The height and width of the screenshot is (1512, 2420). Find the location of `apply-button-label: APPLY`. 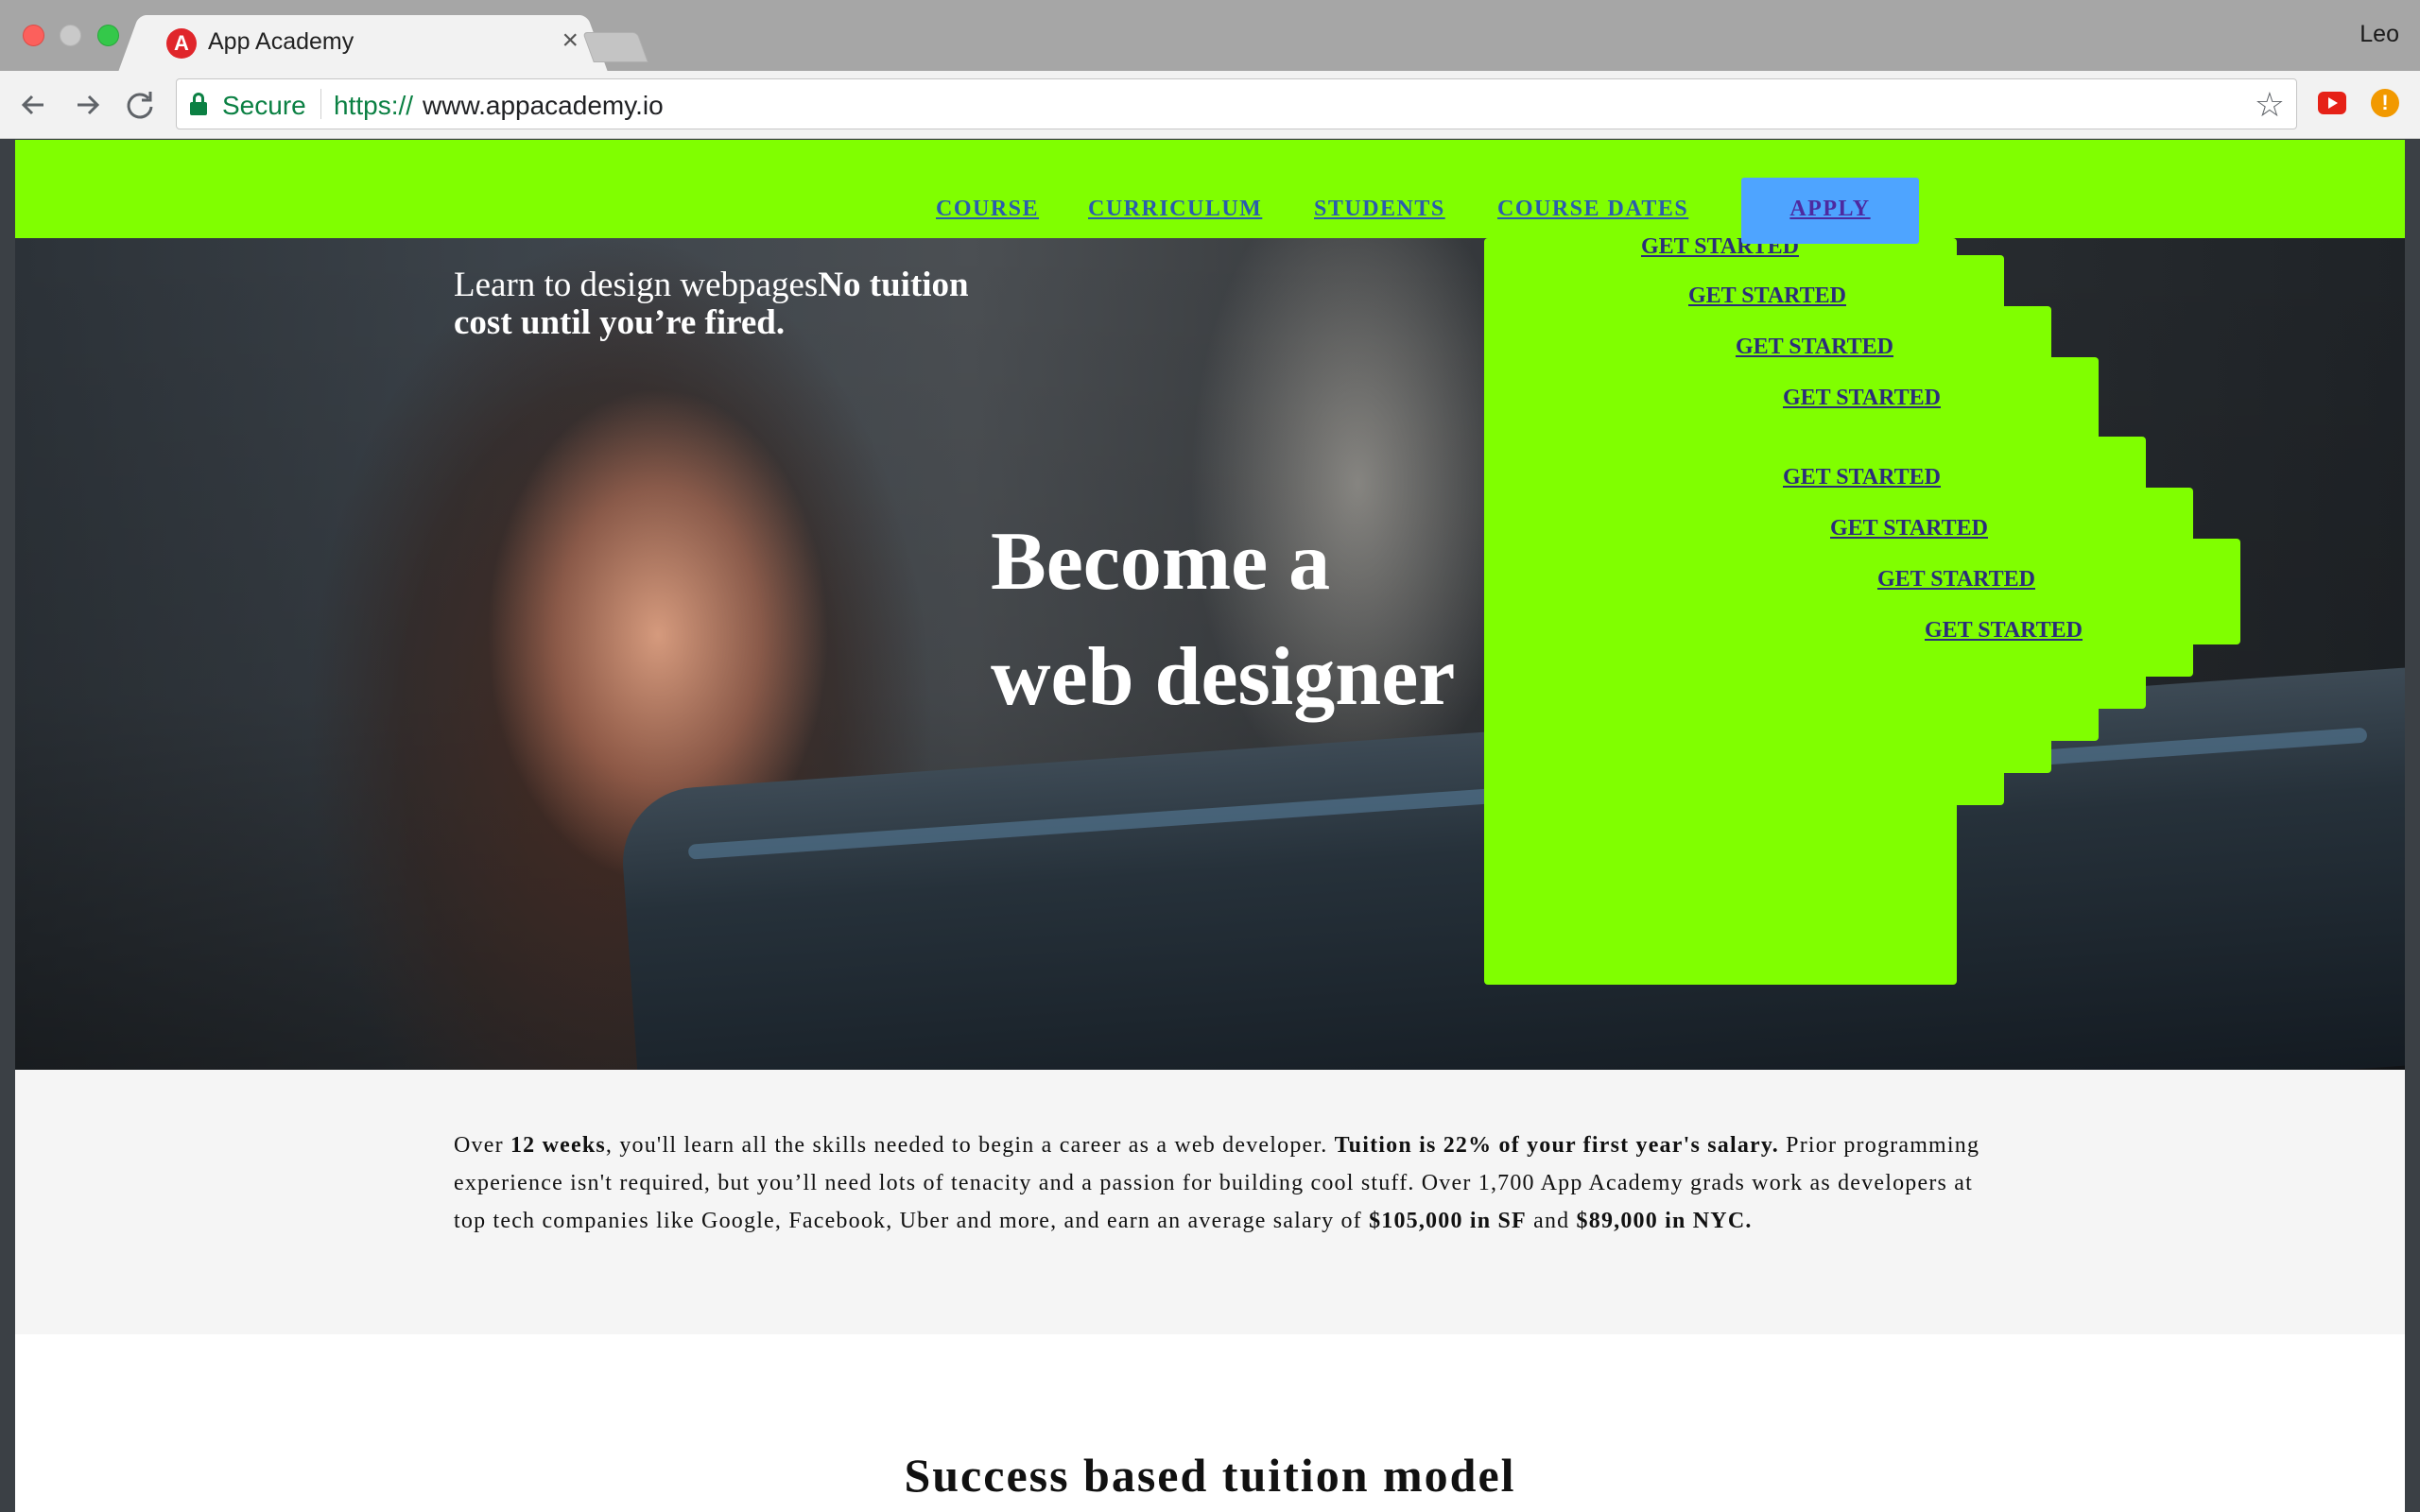

apply-button-label: APPLY is located at coordinates (1830, 209).